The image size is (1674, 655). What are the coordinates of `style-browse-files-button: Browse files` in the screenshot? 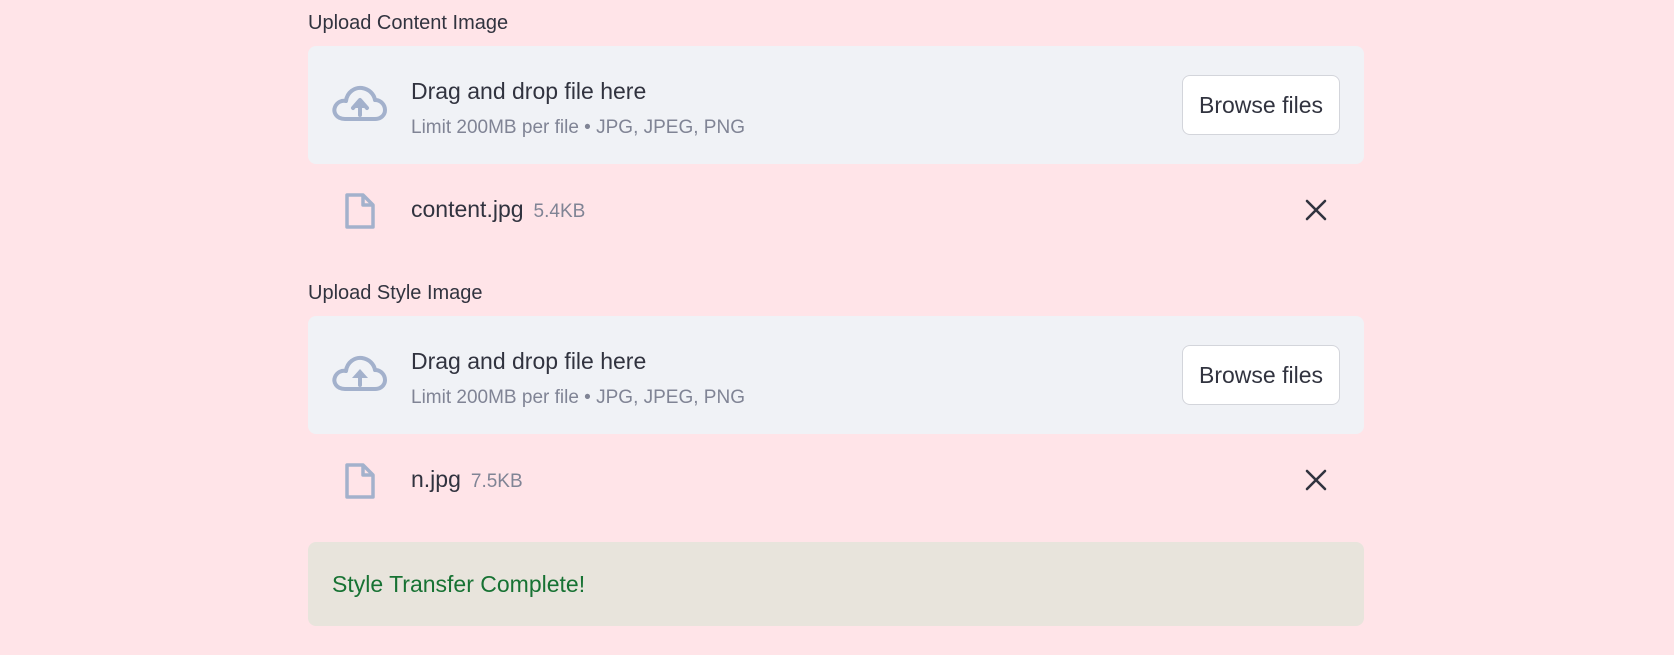 It's located at (1261, 375).